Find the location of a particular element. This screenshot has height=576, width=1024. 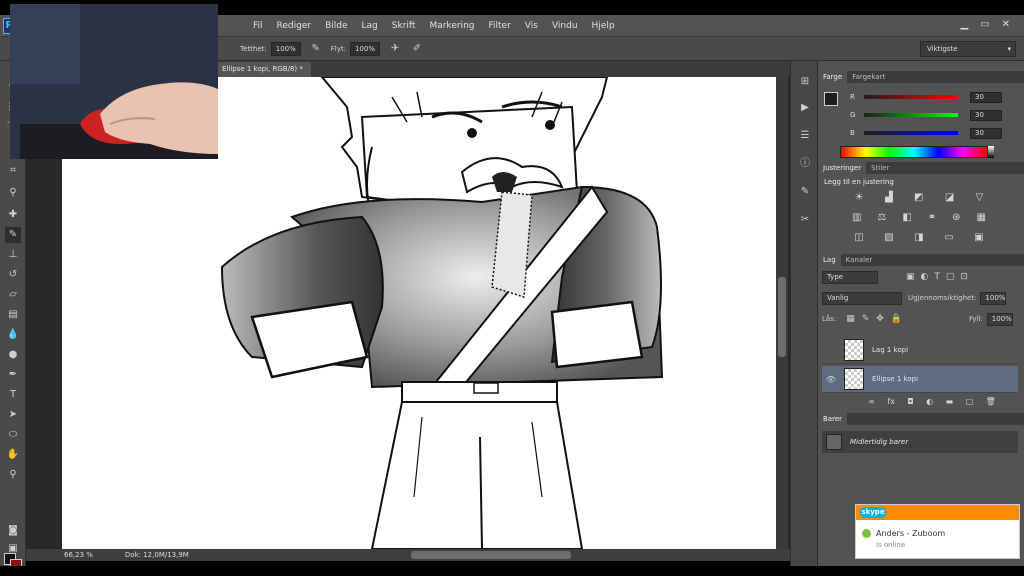

eraser-tool-icon: ▱ is located at coordinates (13, 295).